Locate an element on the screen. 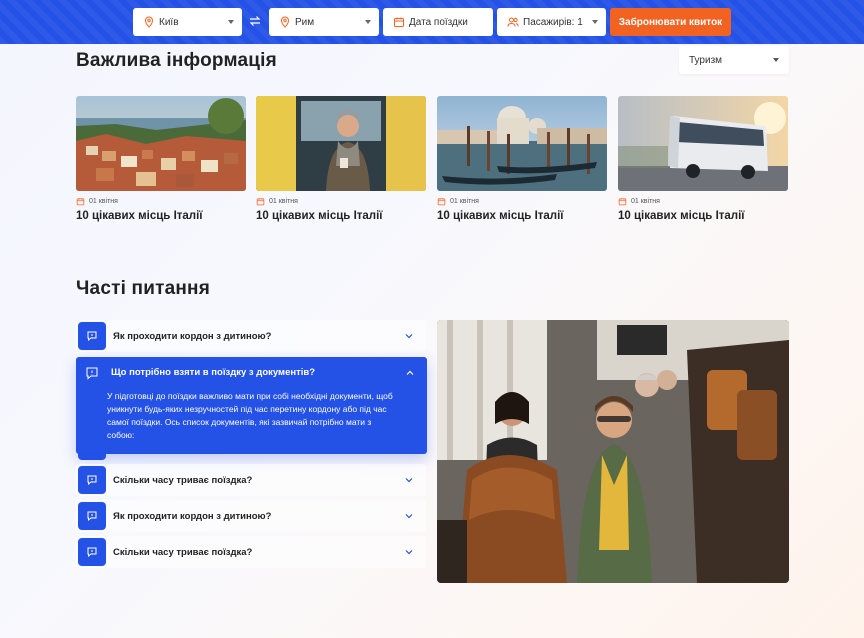 The image size is (864, 638). venice-canal-photo is located at coordinates (522, 143).